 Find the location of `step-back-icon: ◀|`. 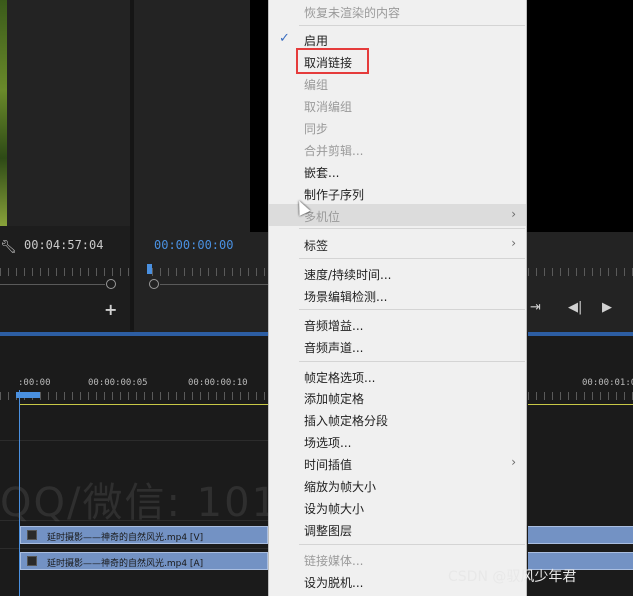

step-back-icon: ◀| is located at coordinates (575, 307).